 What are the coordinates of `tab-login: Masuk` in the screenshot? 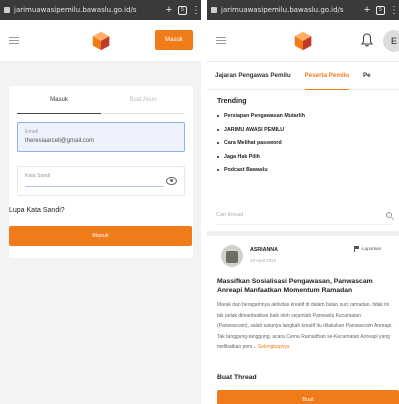 It's located at (59, 100).